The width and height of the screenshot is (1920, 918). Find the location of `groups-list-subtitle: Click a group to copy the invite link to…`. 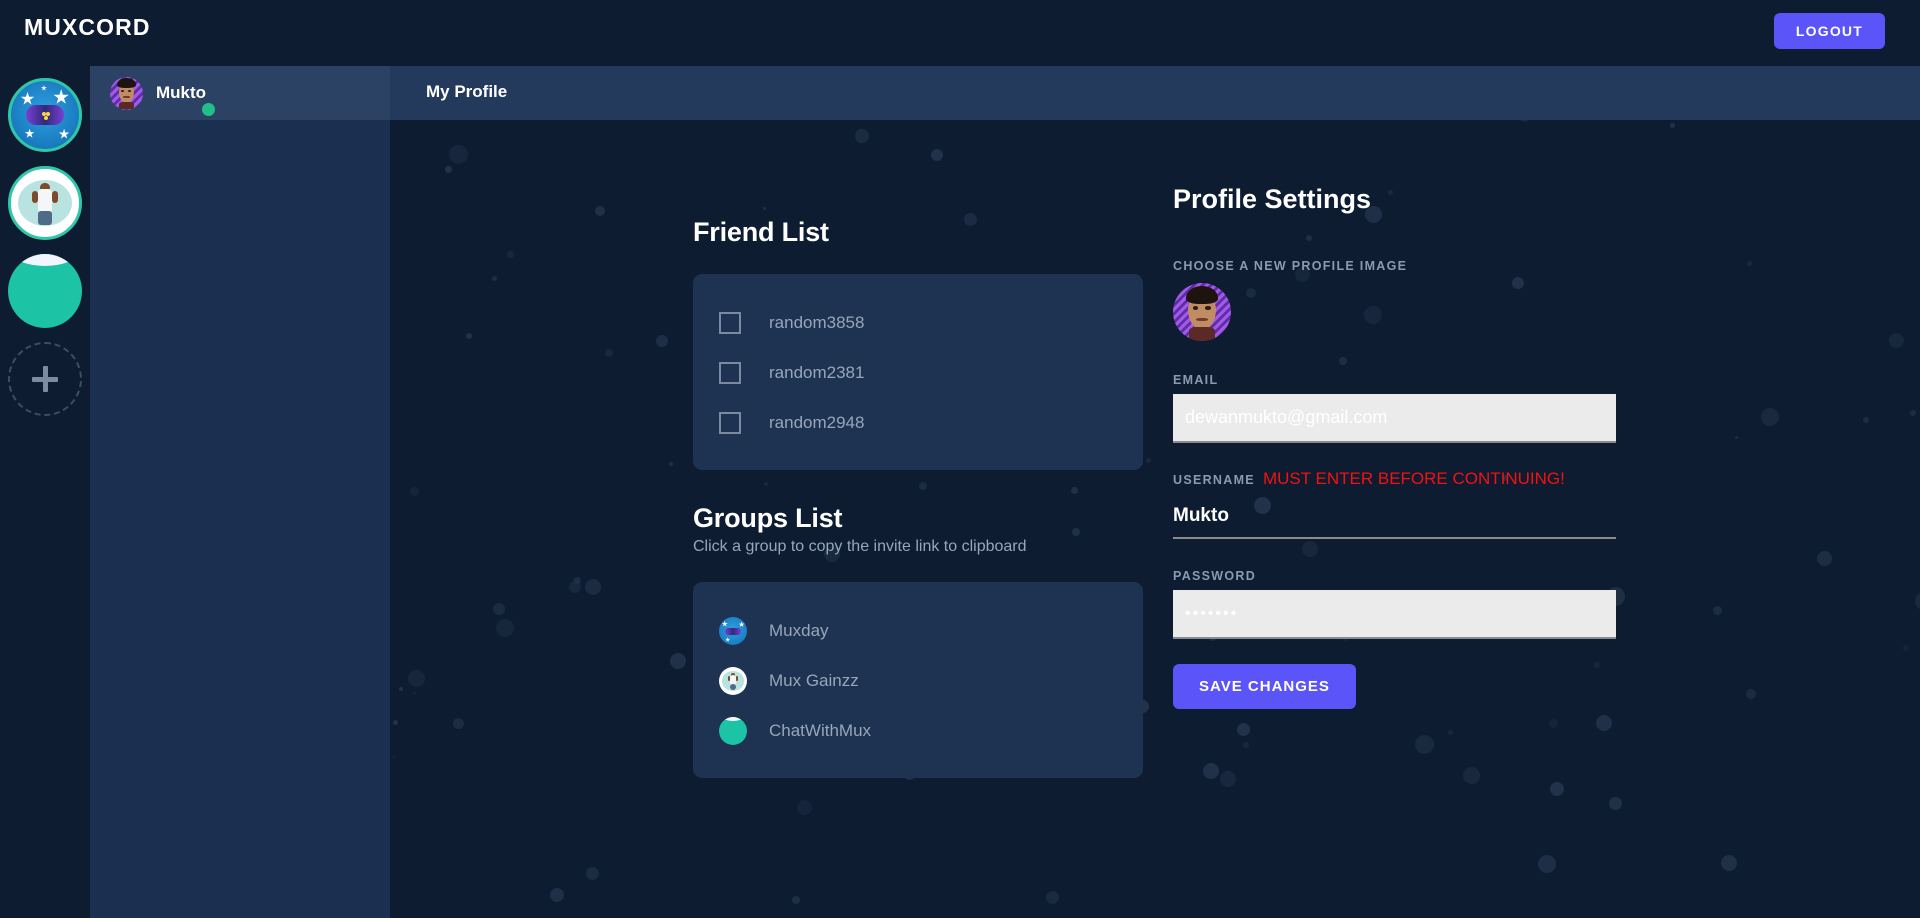

groups-list-subtitle: Click a group to copy the invite link to… is located at coordinates (860, 546).